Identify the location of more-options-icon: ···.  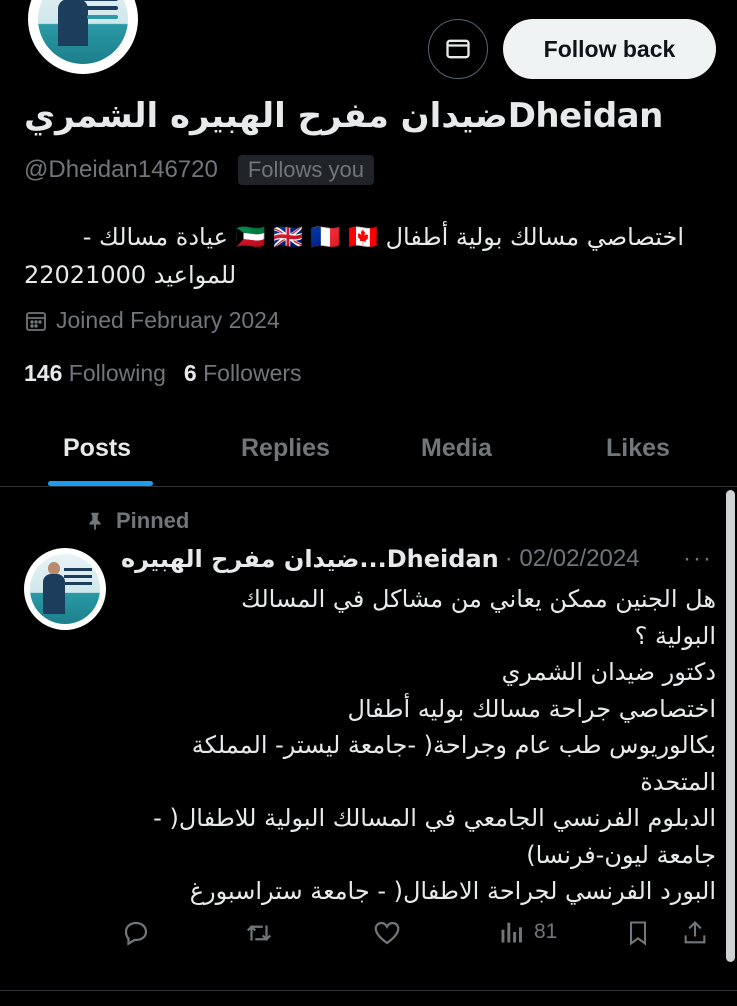
(698, 559).